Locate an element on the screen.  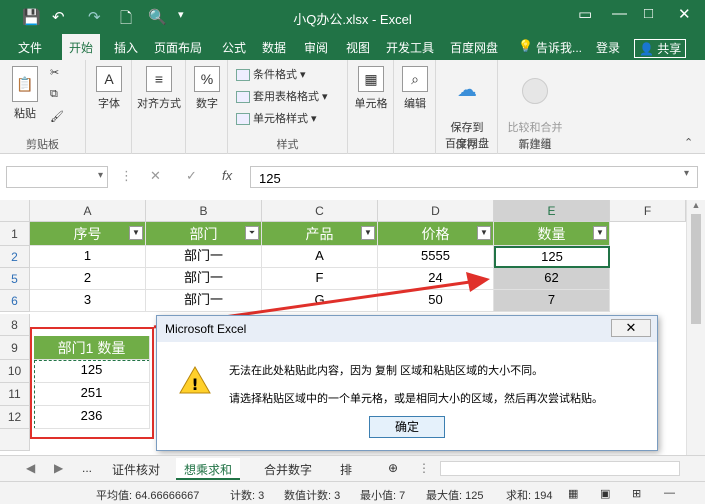
maximize-icon: □ is located at coordinates (648, 13).